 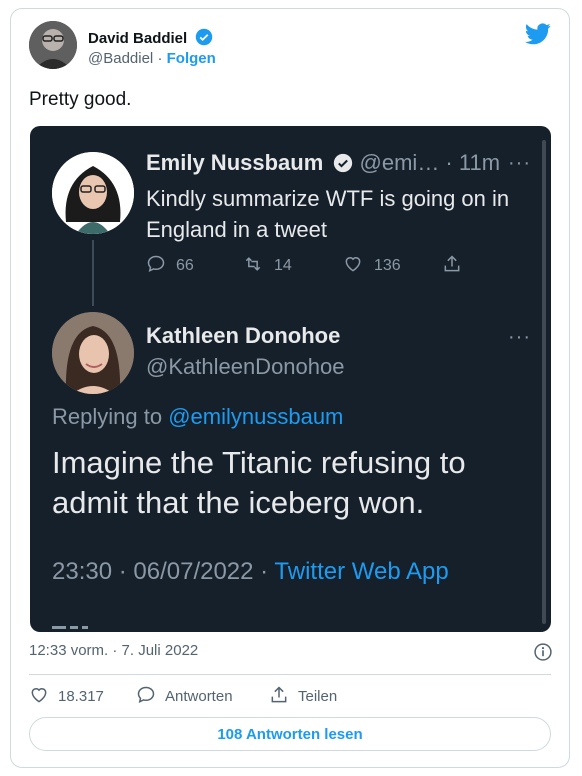 What do you see at coordinates (253, 264) in the screenshot?
I see `retweet-icon` at bounding box center [253, 264].